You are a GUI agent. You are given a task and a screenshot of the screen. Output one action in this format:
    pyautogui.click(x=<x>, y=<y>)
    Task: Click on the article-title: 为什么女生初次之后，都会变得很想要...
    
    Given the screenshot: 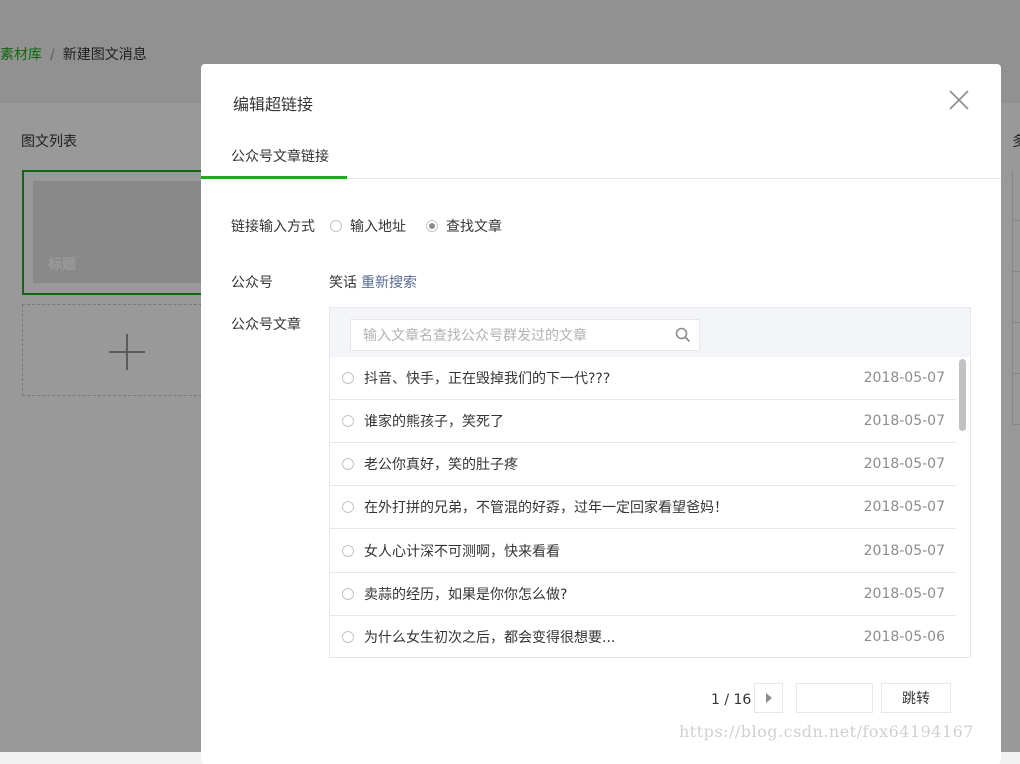 What is the action you would take?
    pyautogui.click(x=490, y=638)
    